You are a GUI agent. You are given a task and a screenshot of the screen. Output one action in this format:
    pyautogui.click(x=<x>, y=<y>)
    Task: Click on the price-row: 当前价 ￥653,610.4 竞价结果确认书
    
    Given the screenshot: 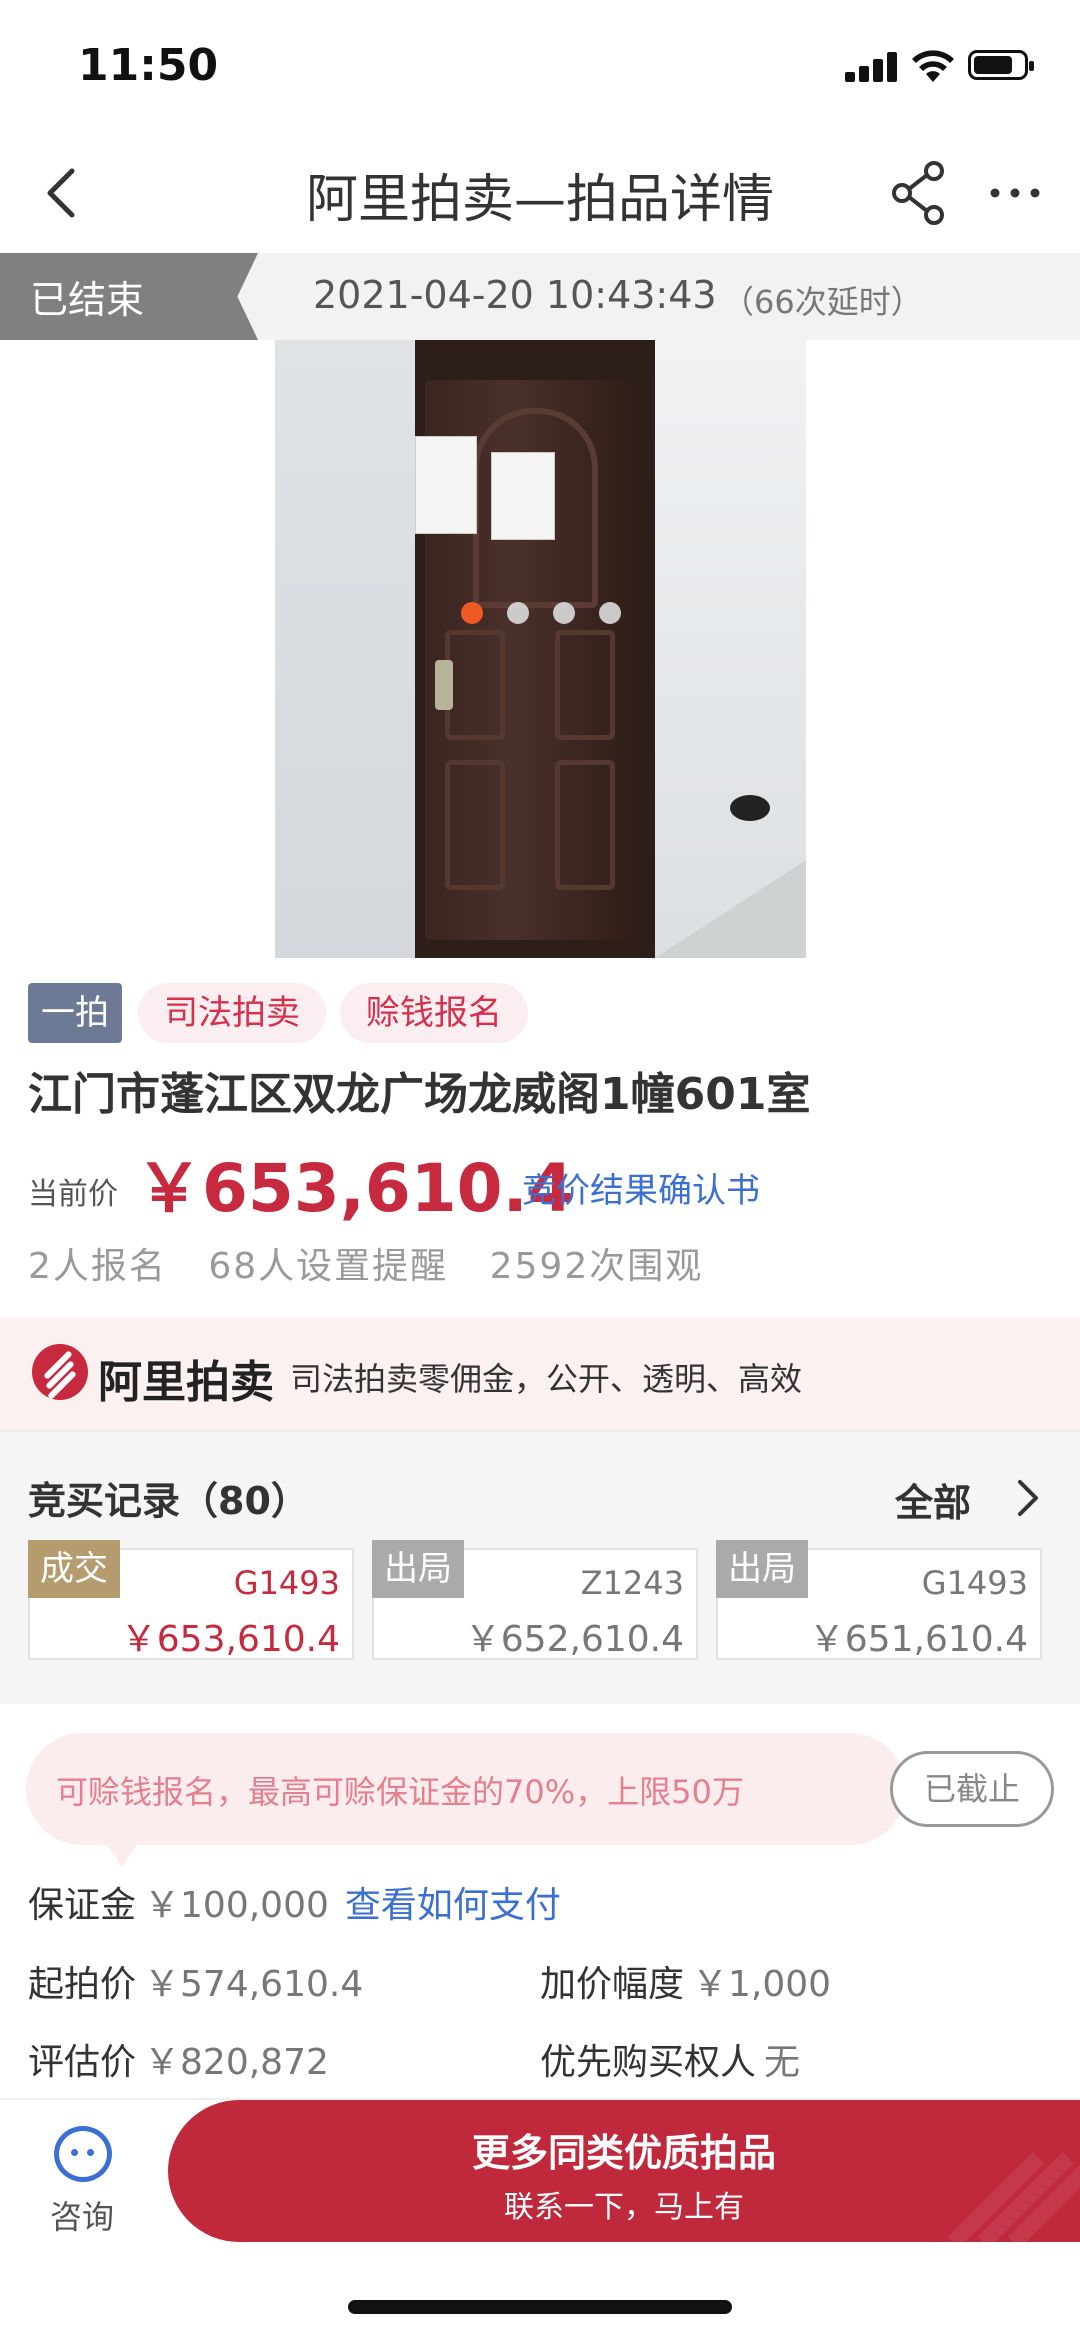 What is the action you would take?
    pyautogui.click(x=548, y=1181)
    